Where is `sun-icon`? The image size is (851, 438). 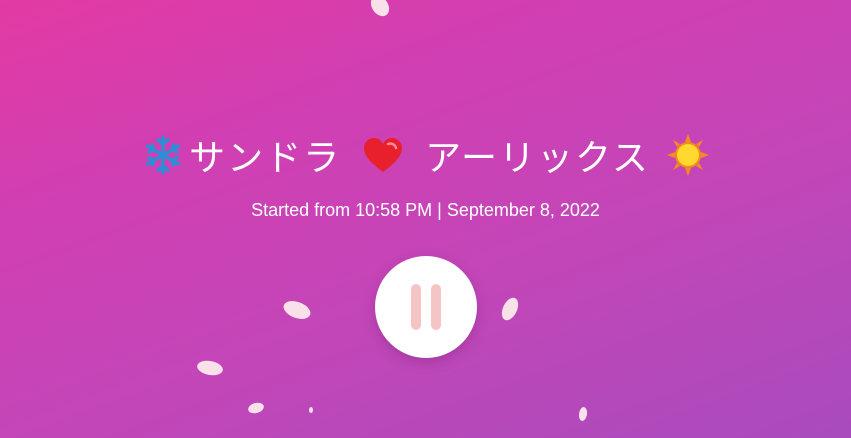 sun-icon is located at coordinates (687, 155).